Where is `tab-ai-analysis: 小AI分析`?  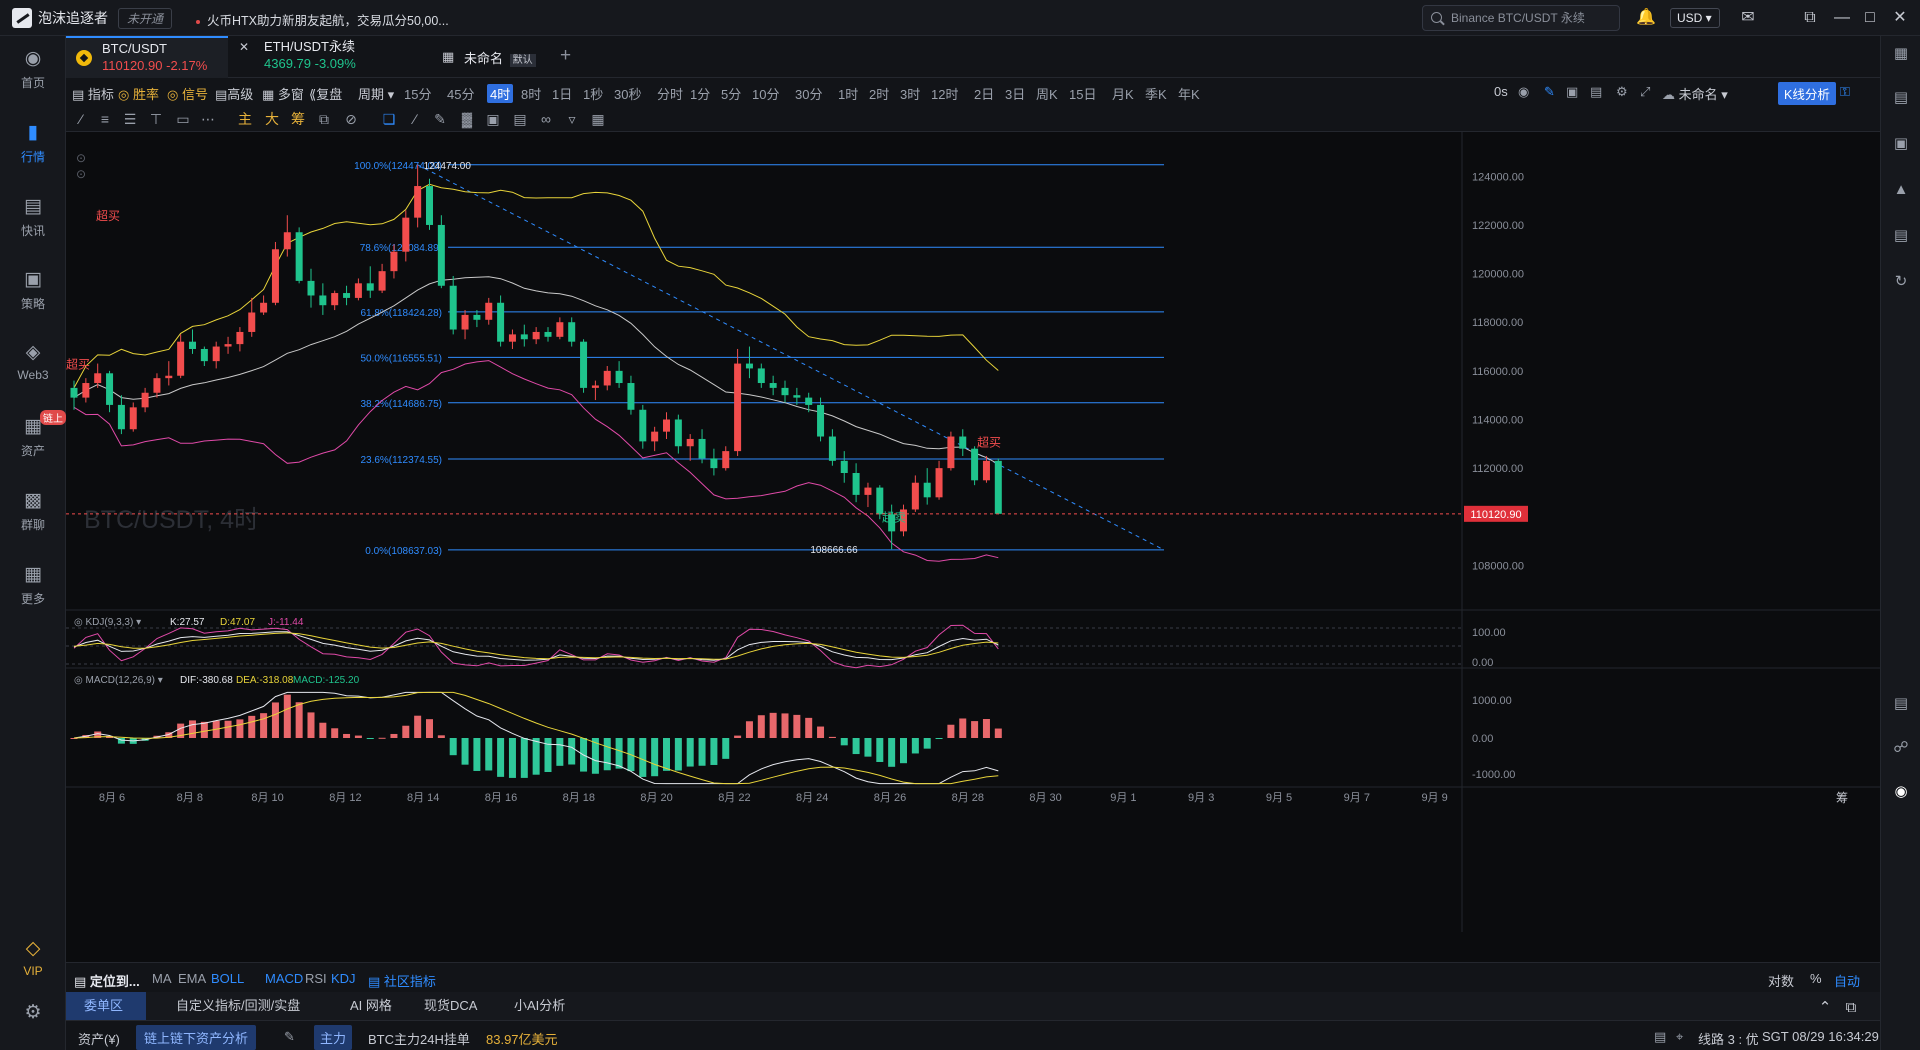
tab-ai-analysis: 小AI分析 is located at coordinates (539, 1006).